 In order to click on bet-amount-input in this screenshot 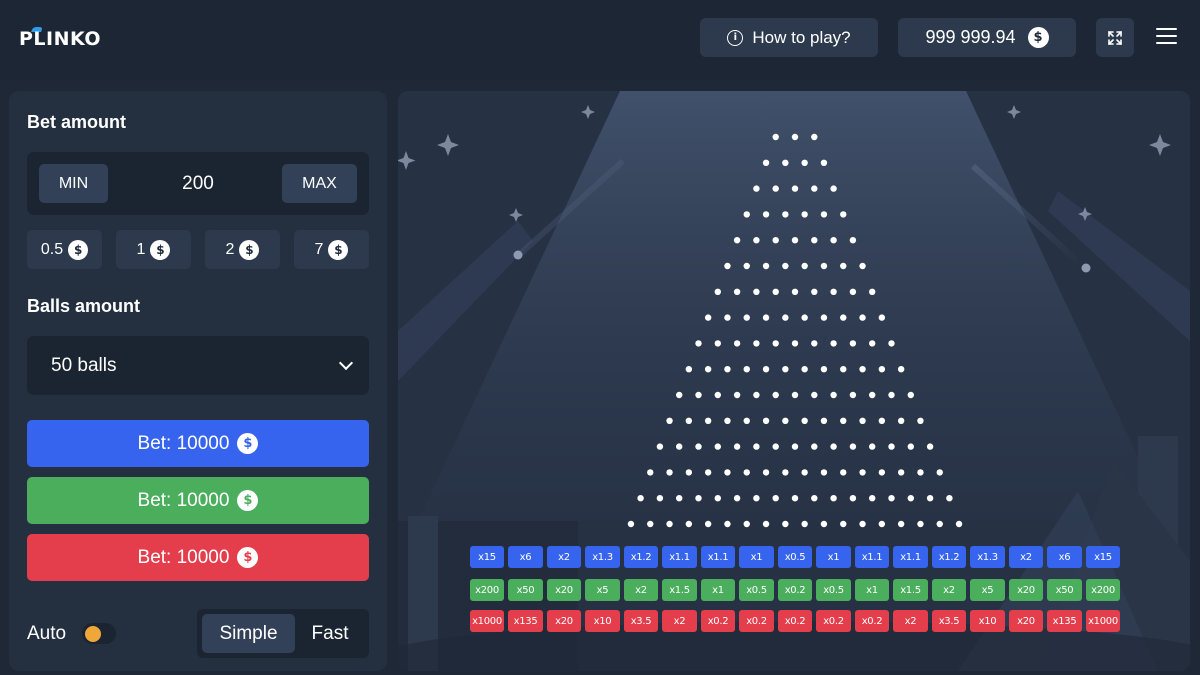, I will do `click(198, 183)`.